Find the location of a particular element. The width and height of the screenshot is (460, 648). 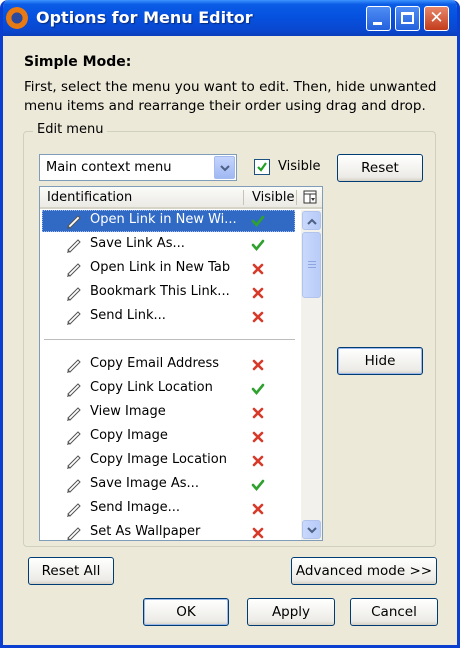

column-identification: Identification is located at coordinates (89, 197).